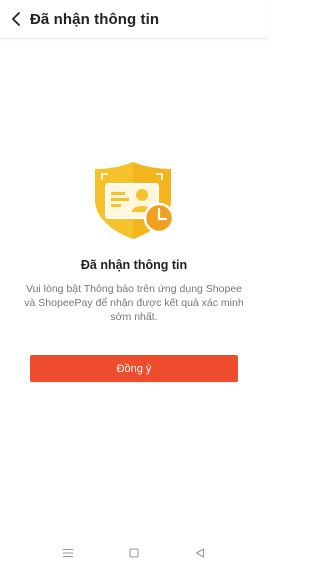  I want to click on top-bar: Đã nhận thông tin, so click(134, 19).